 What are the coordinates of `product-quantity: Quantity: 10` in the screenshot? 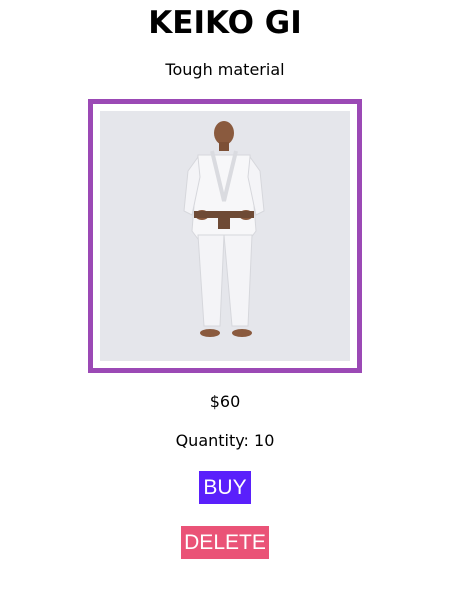 It's located at (225, 441).